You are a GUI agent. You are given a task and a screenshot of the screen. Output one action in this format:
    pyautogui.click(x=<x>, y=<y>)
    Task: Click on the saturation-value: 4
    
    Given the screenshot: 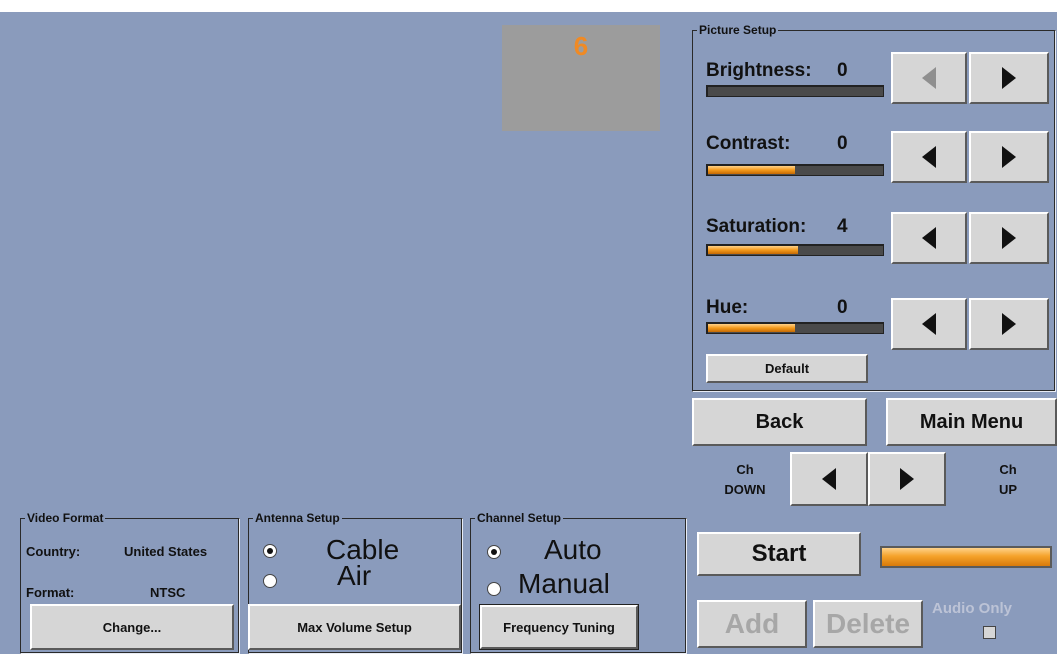 What is the action you would take?
    pyautogui.click(x=842, y=226)
    